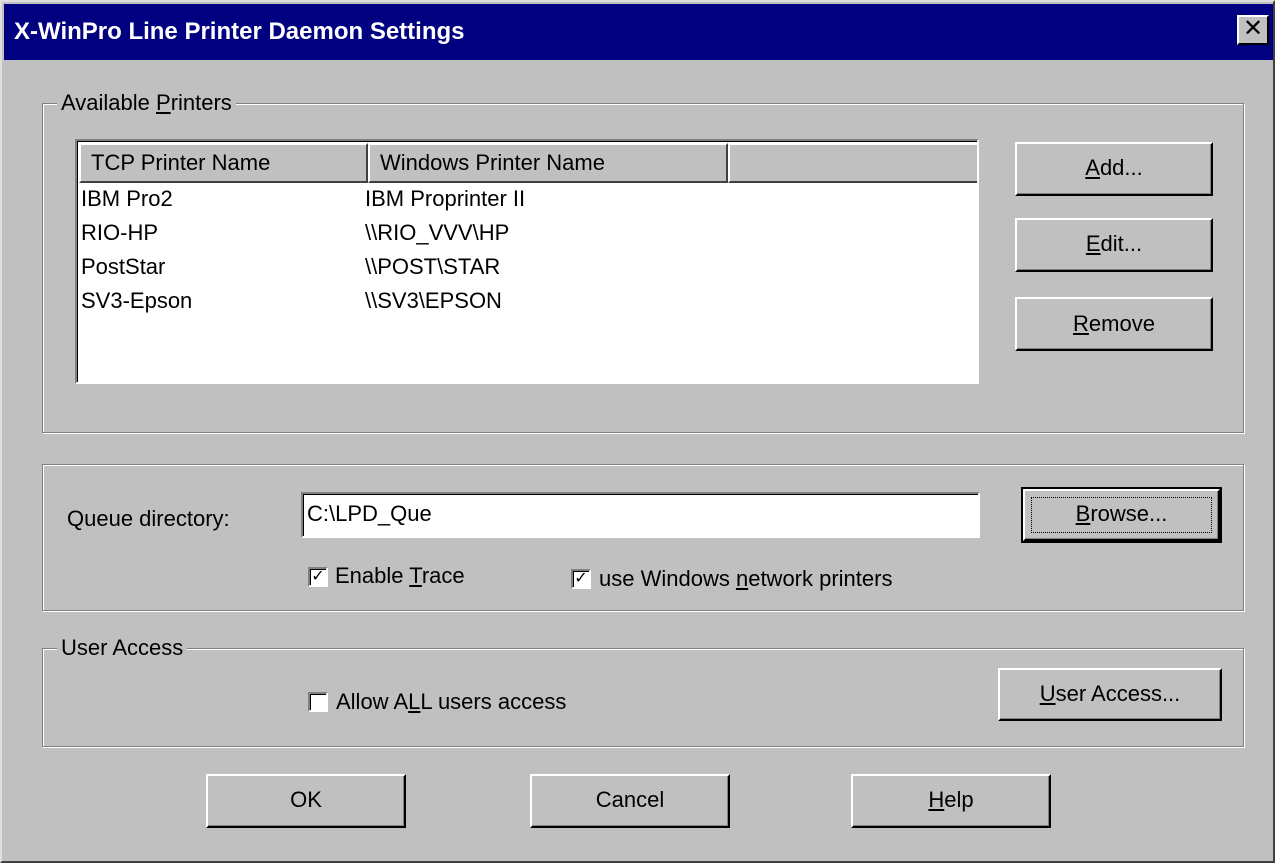 This screenshot has height=863, width=1275. I want to click on tcp-printer-name: RIO-HP, so click(119, 232).